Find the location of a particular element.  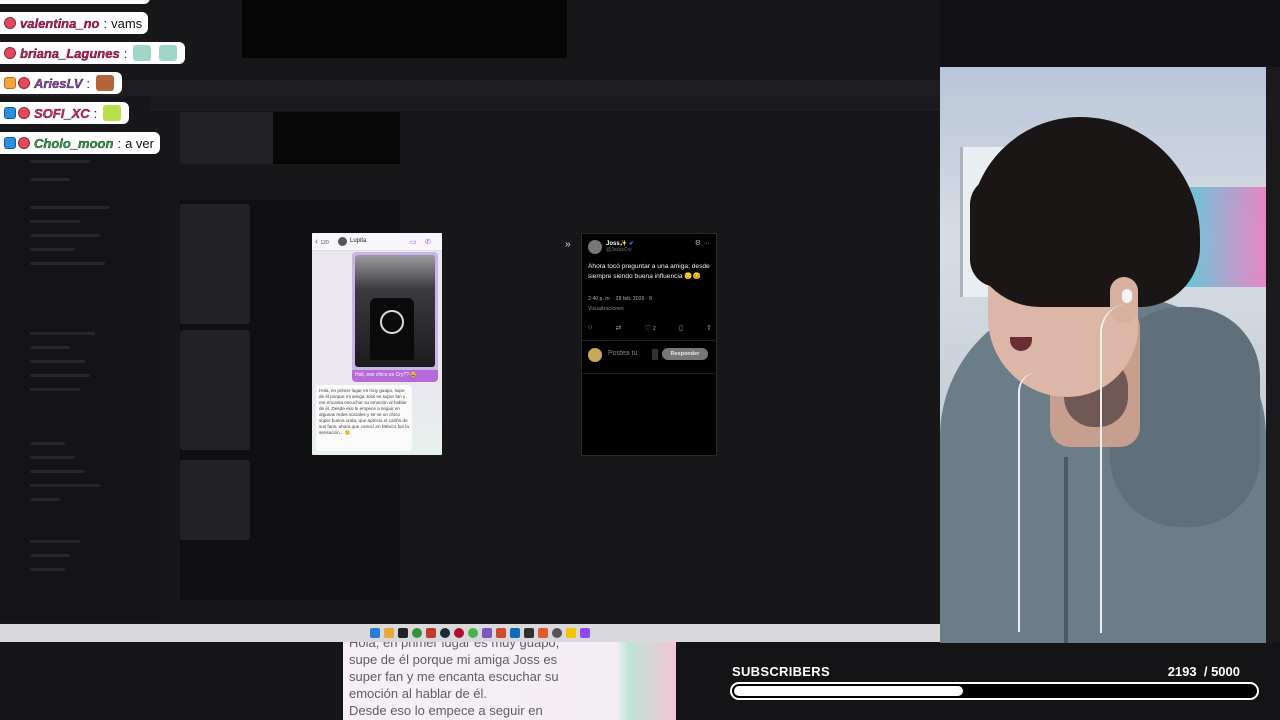

folder-icon is located at coordinates (389, 633).